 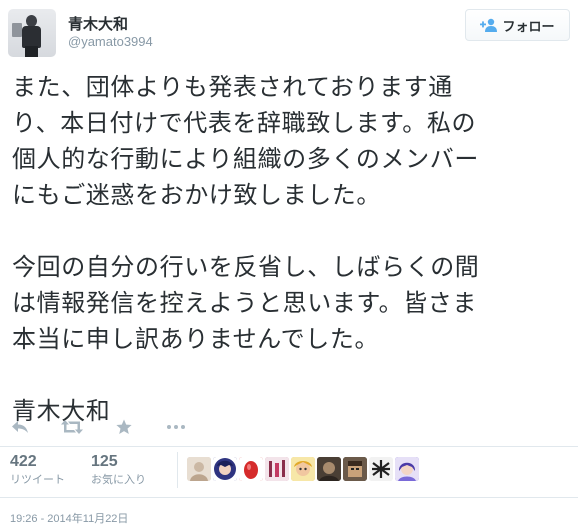 I want to click on add-person-icon, so click(x=489, y=25).